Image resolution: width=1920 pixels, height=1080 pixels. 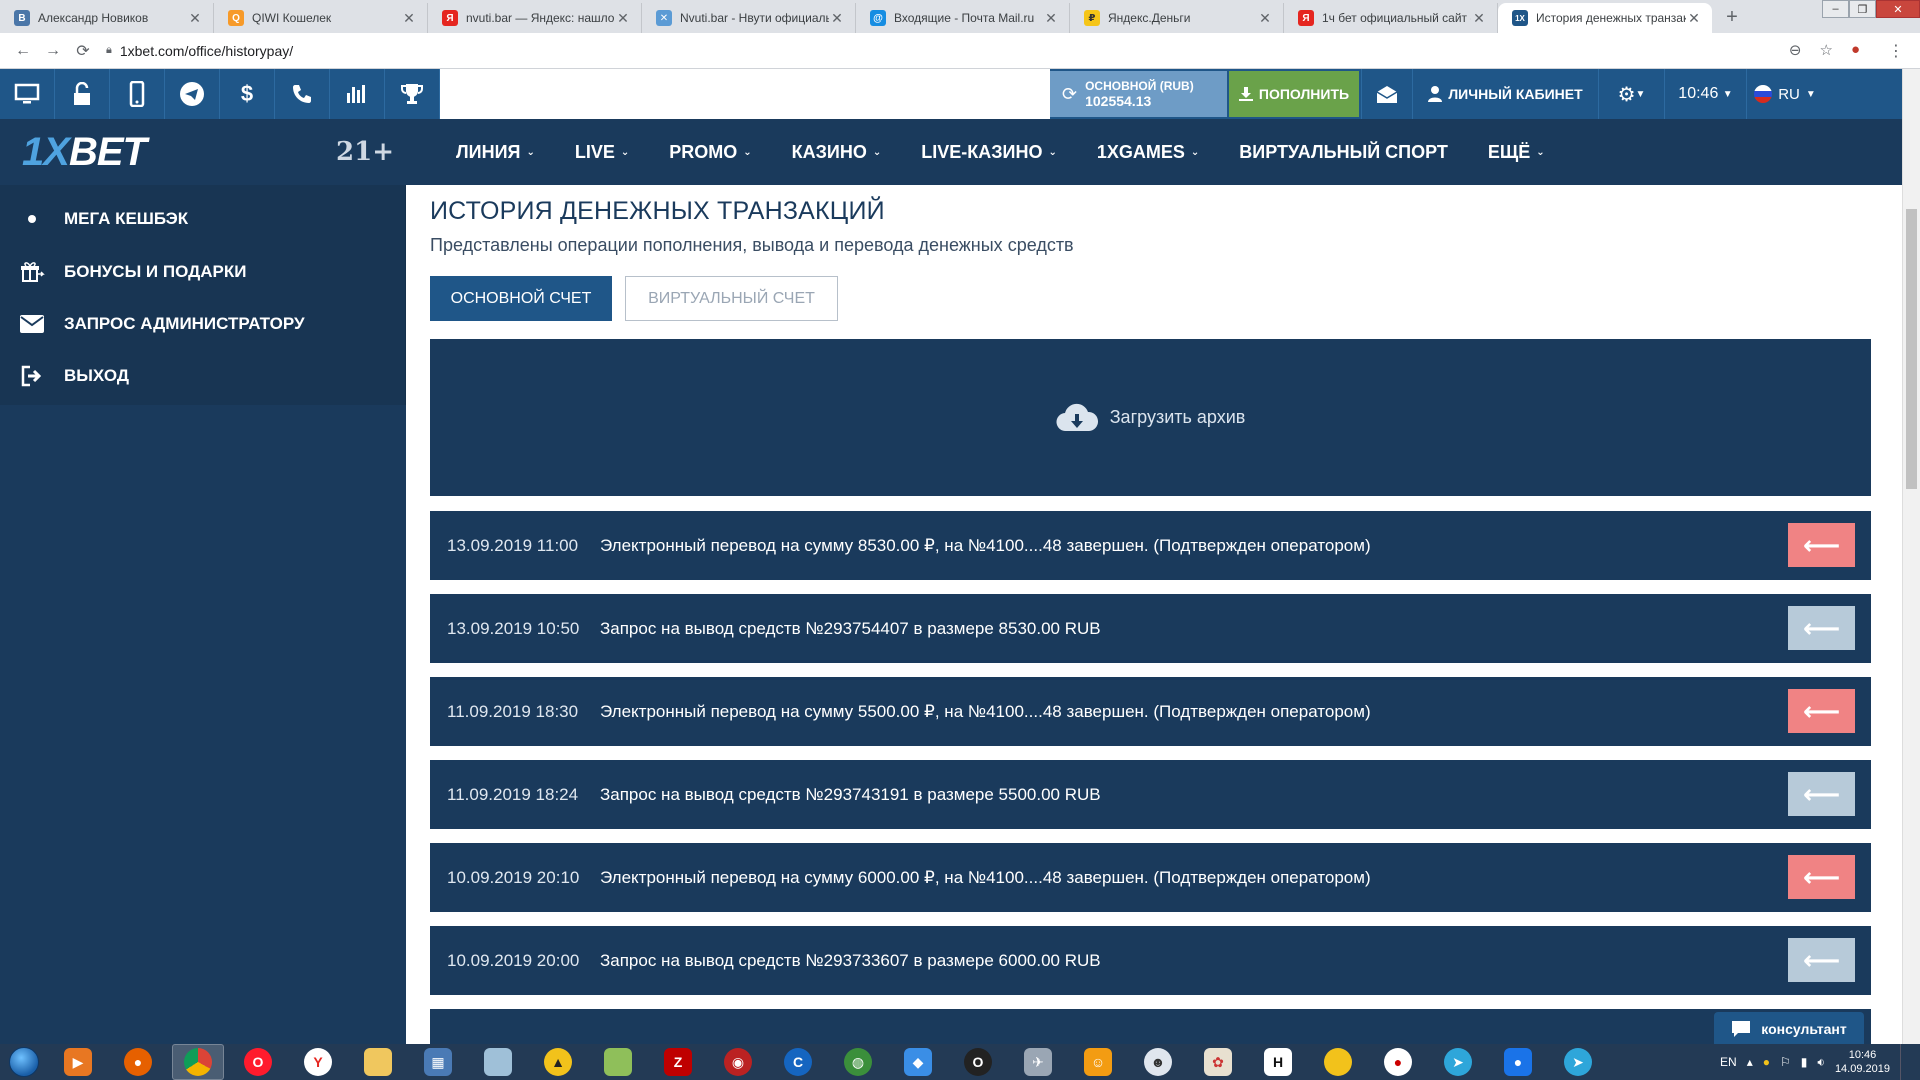 What do you see at coordinates (749, 18) in the screenshot?
I see `browser-tab: ✕ Nvuti.bar - Нвути официальный ✕` at bounding box center [749, 18].